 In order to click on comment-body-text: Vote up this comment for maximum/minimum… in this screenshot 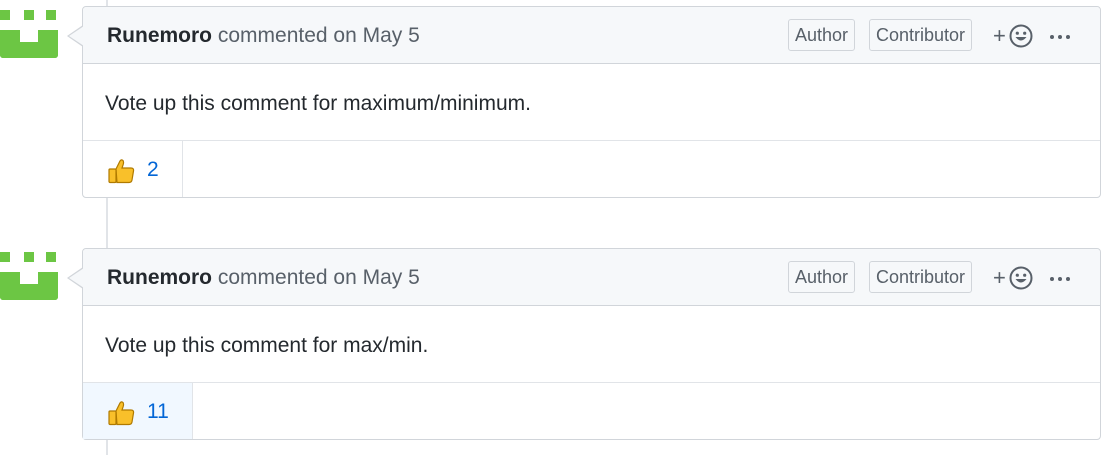, I will do `click(318, 103)`.